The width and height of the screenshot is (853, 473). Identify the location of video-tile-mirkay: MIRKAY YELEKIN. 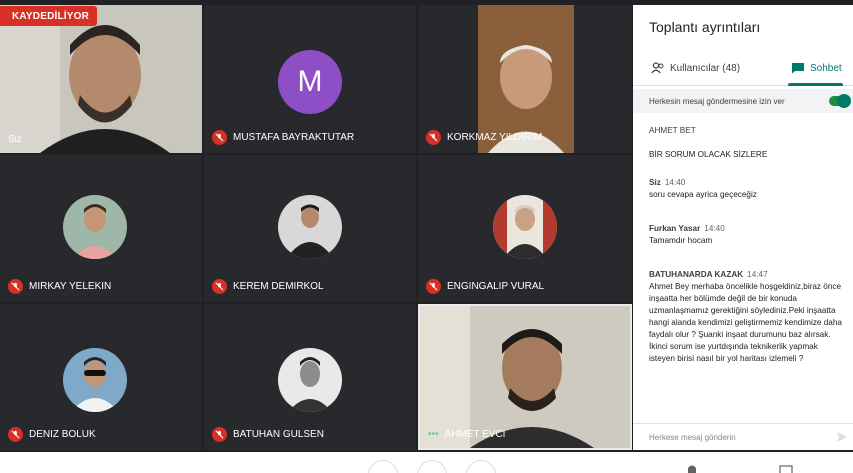
(101, 228).